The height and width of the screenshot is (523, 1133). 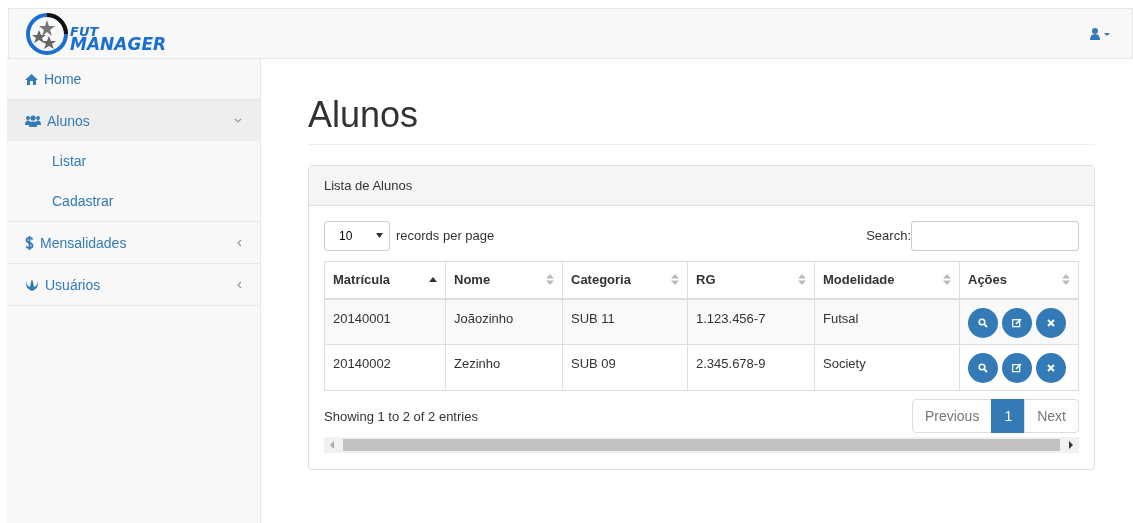 I want to click on table-cell: Zezinho, so click(x=504, y=367).